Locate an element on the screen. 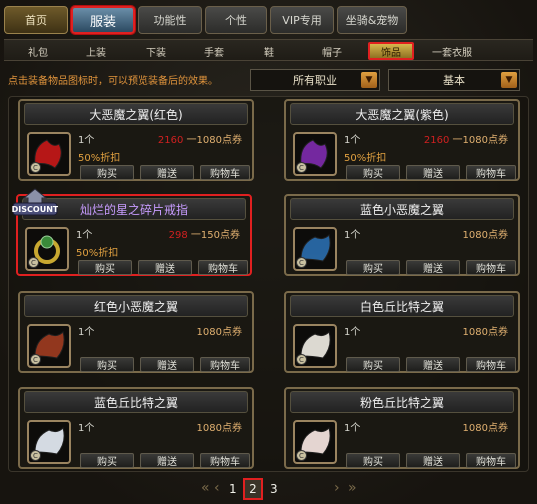 This screenshot has height=504, width=537. tab-personality: 个性 is located at coordinates (236, 20).